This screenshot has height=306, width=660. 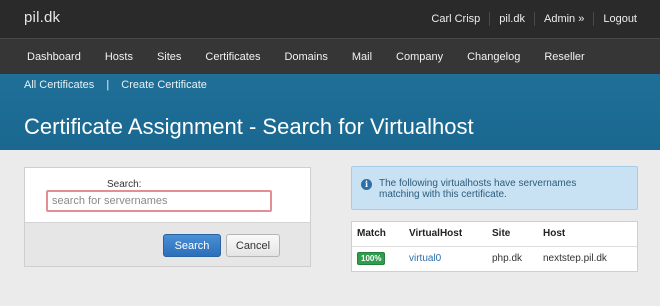 I want to click on virtualhost-link: virtual0, so click(x=425, y=258).